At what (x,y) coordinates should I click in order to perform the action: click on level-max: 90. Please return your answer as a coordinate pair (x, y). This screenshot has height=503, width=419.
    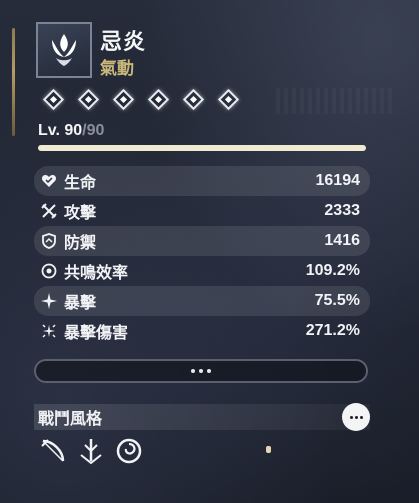
    Looking at the image, I should click on (95, 130).